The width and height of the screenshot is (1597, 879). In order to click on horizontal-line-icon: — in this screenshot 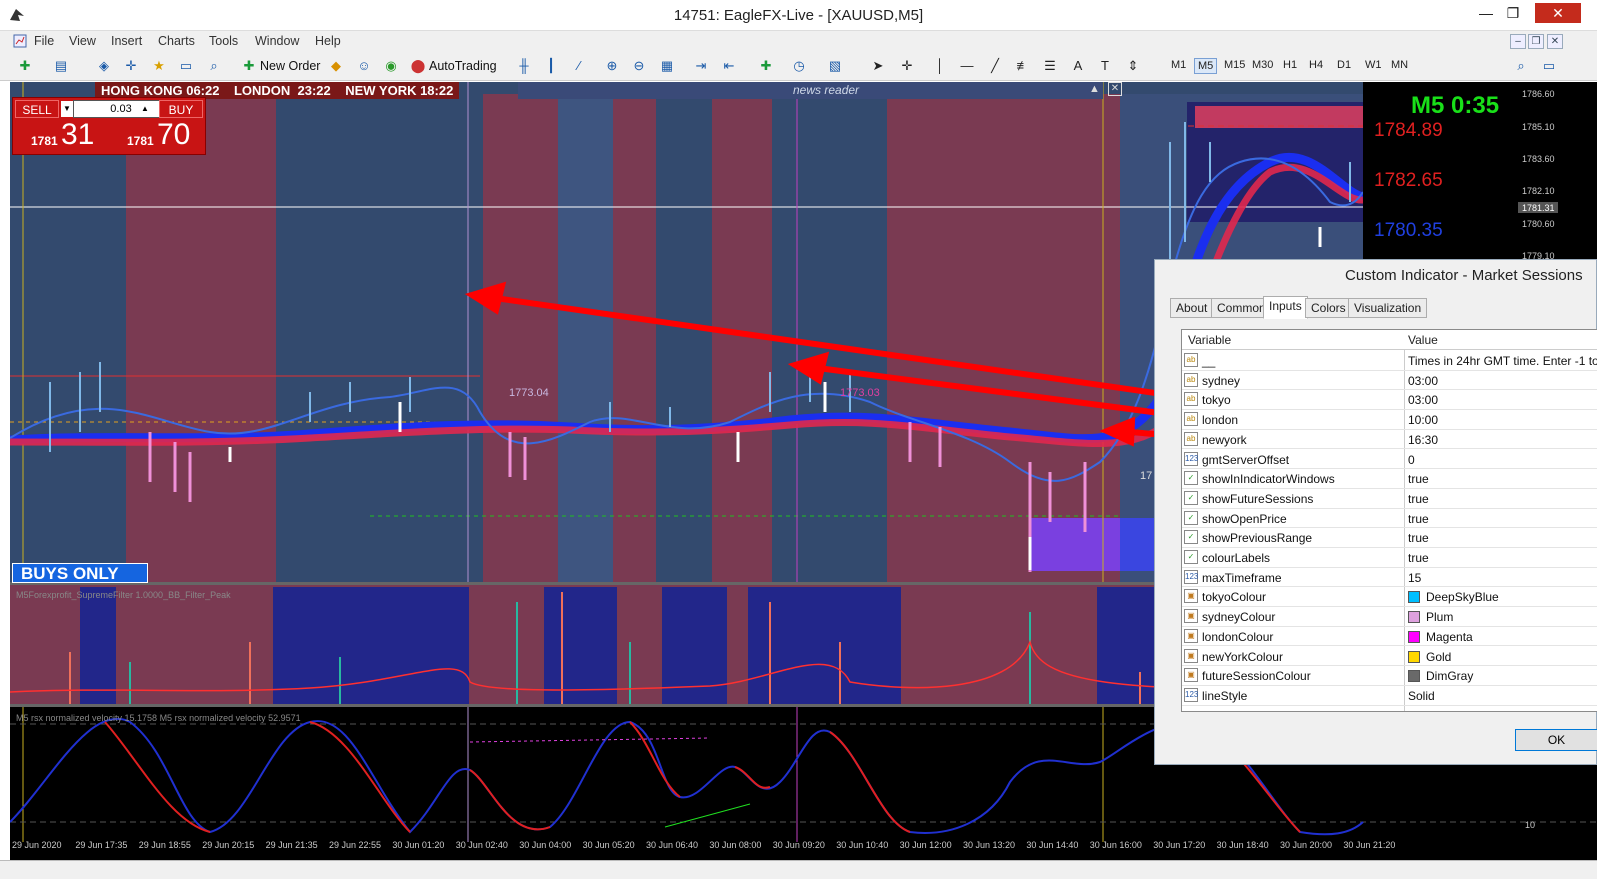, I will do `click(967, 66)`.